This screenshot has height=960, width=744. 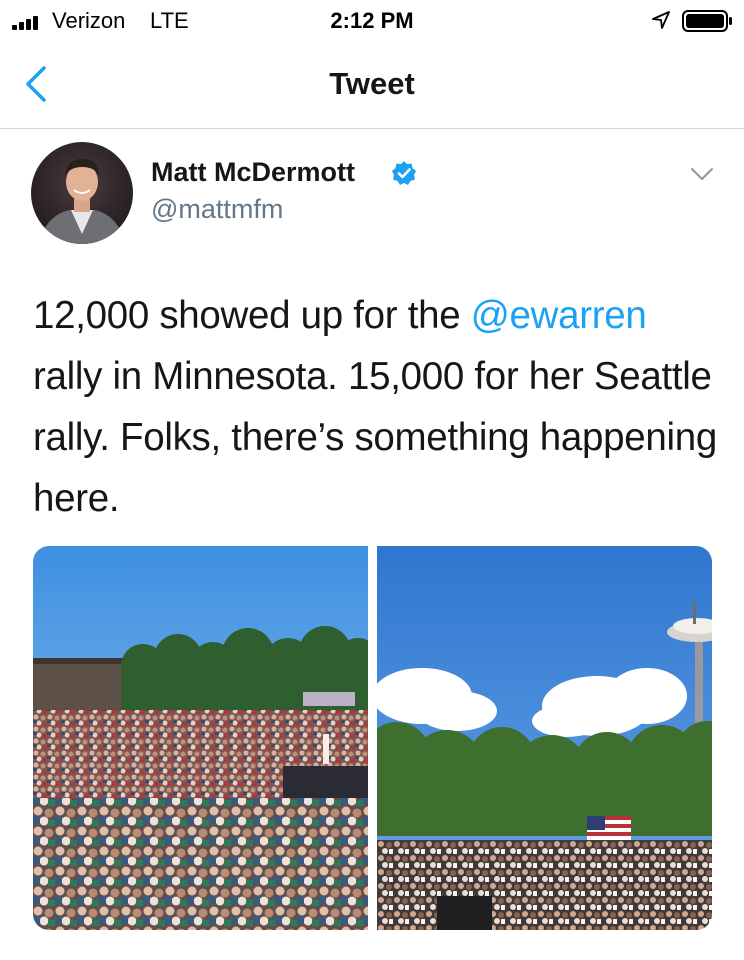 I want to click on nav-bar: Tweet, so click(x=372, y=85).